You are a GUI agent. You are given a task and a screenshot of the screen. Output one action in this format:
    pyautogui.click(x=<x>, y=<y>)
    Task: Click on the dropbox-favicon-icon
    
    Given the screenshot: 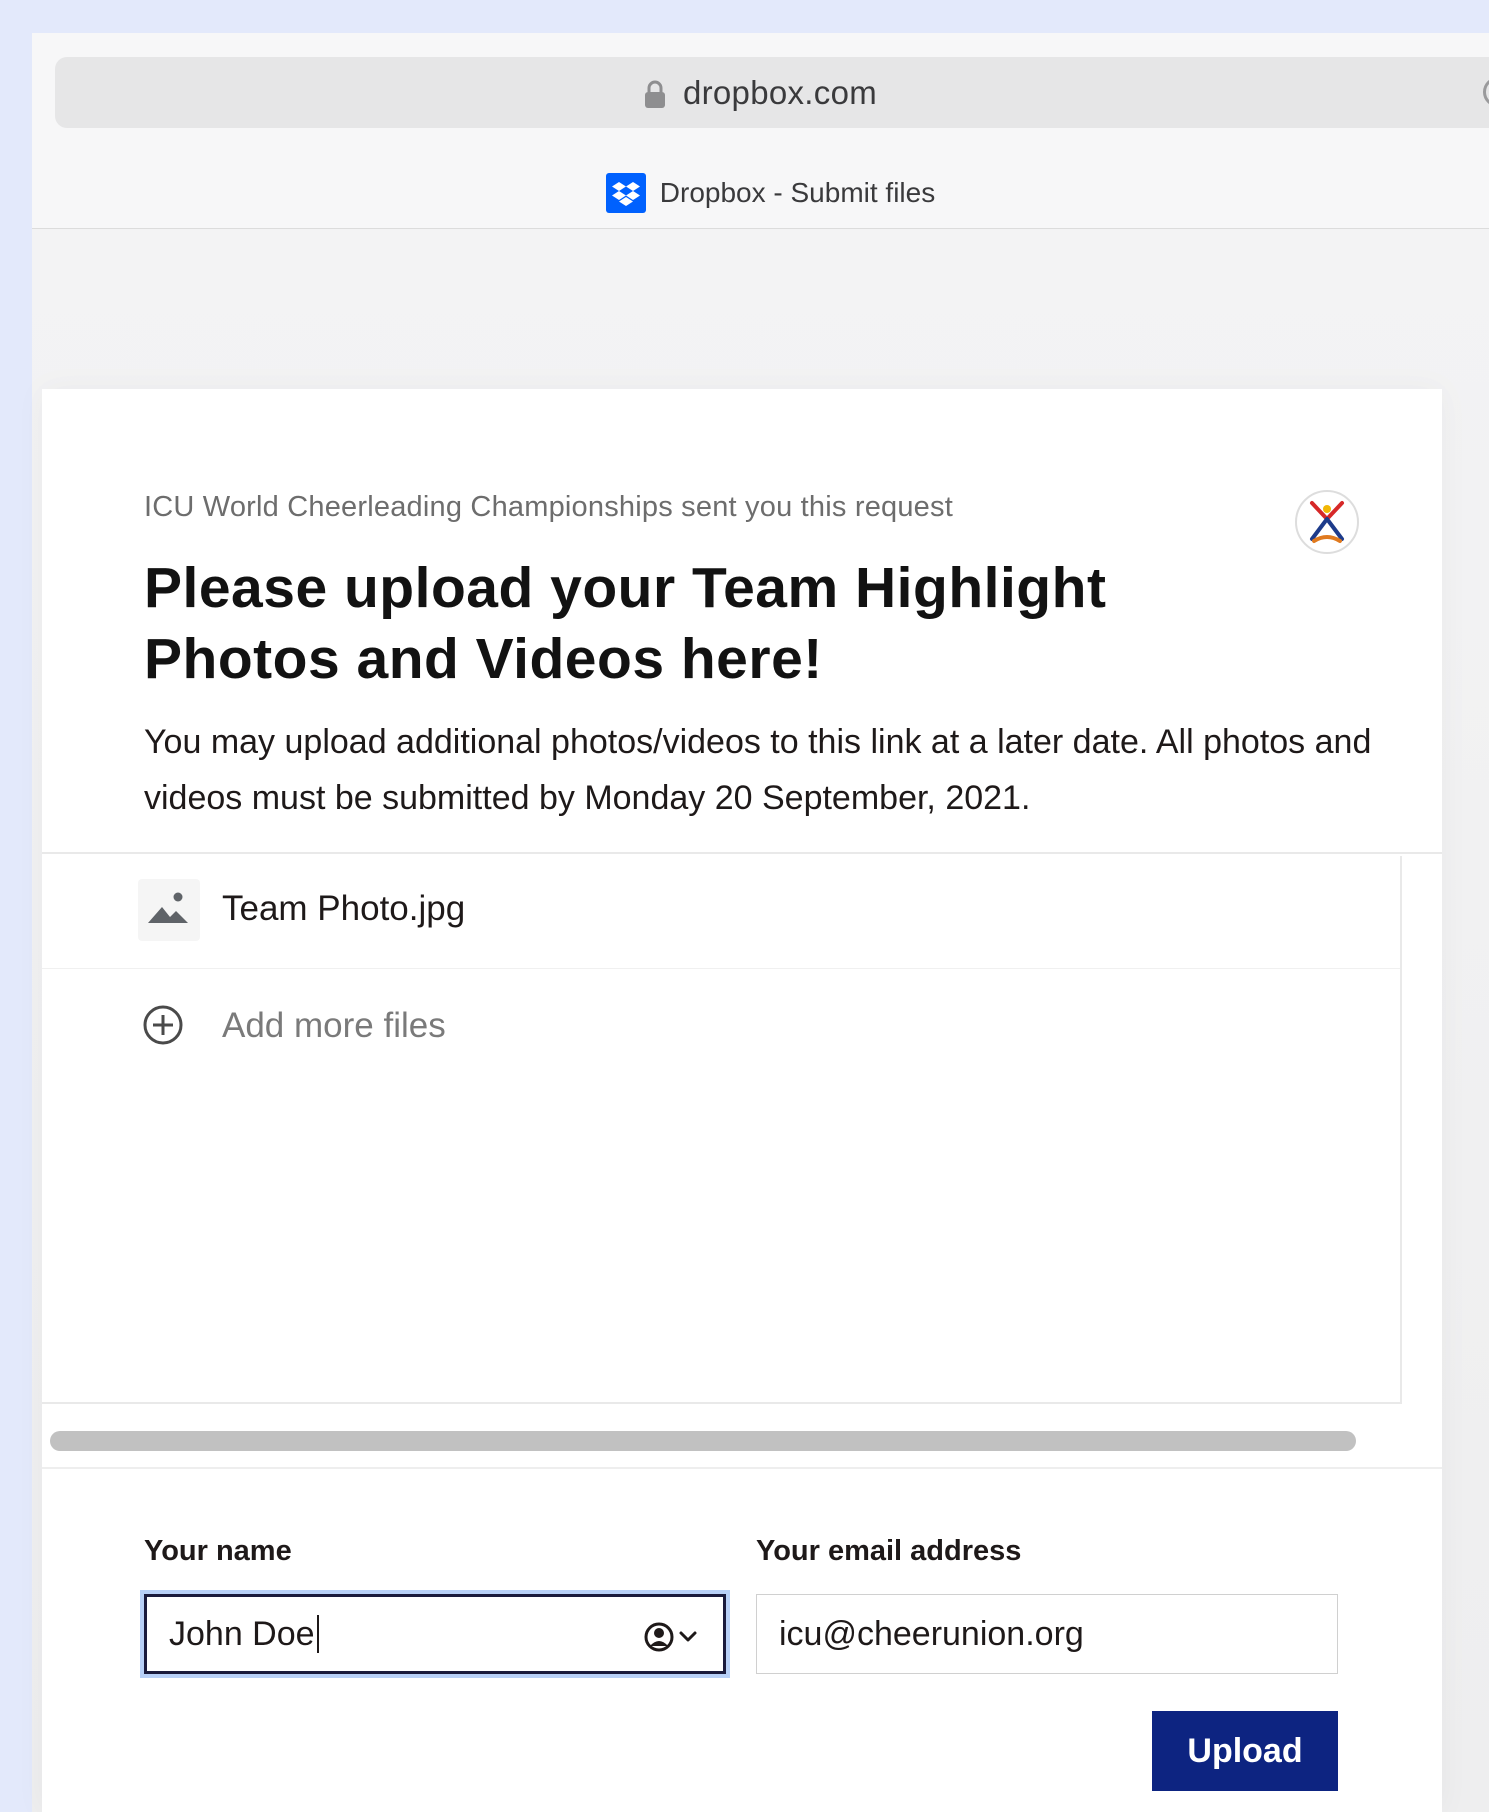 What is the action you would take?
    pyautogui.click(x=625, y=193)
    